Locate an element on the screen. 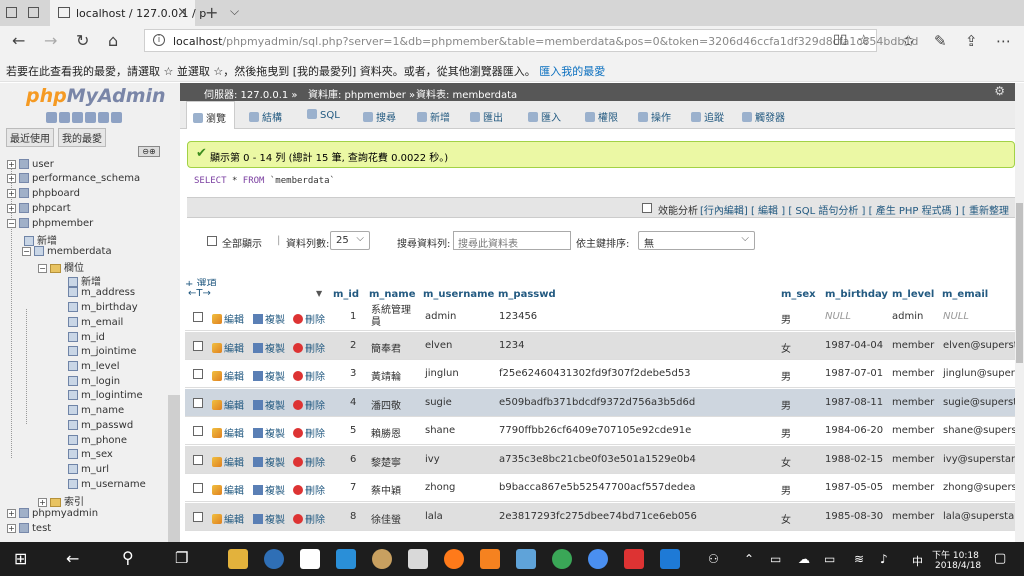  media-player-icon is located at coordinates (274, 559).